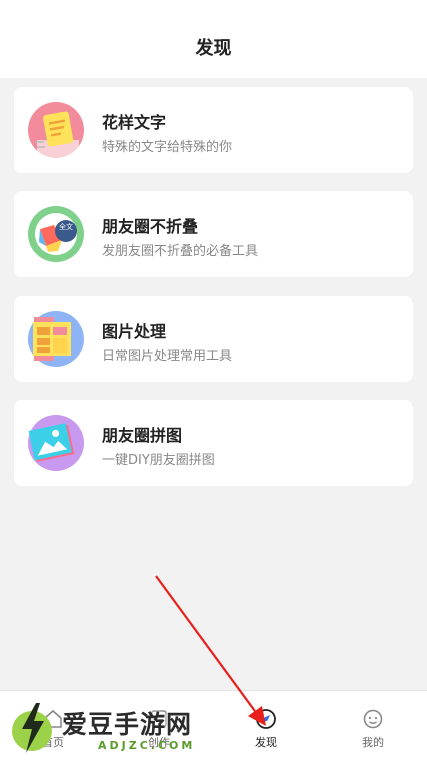  I want to click on tool-card-image-processing: 图片处理 日常图片处理常用工具, so click(213, 339).